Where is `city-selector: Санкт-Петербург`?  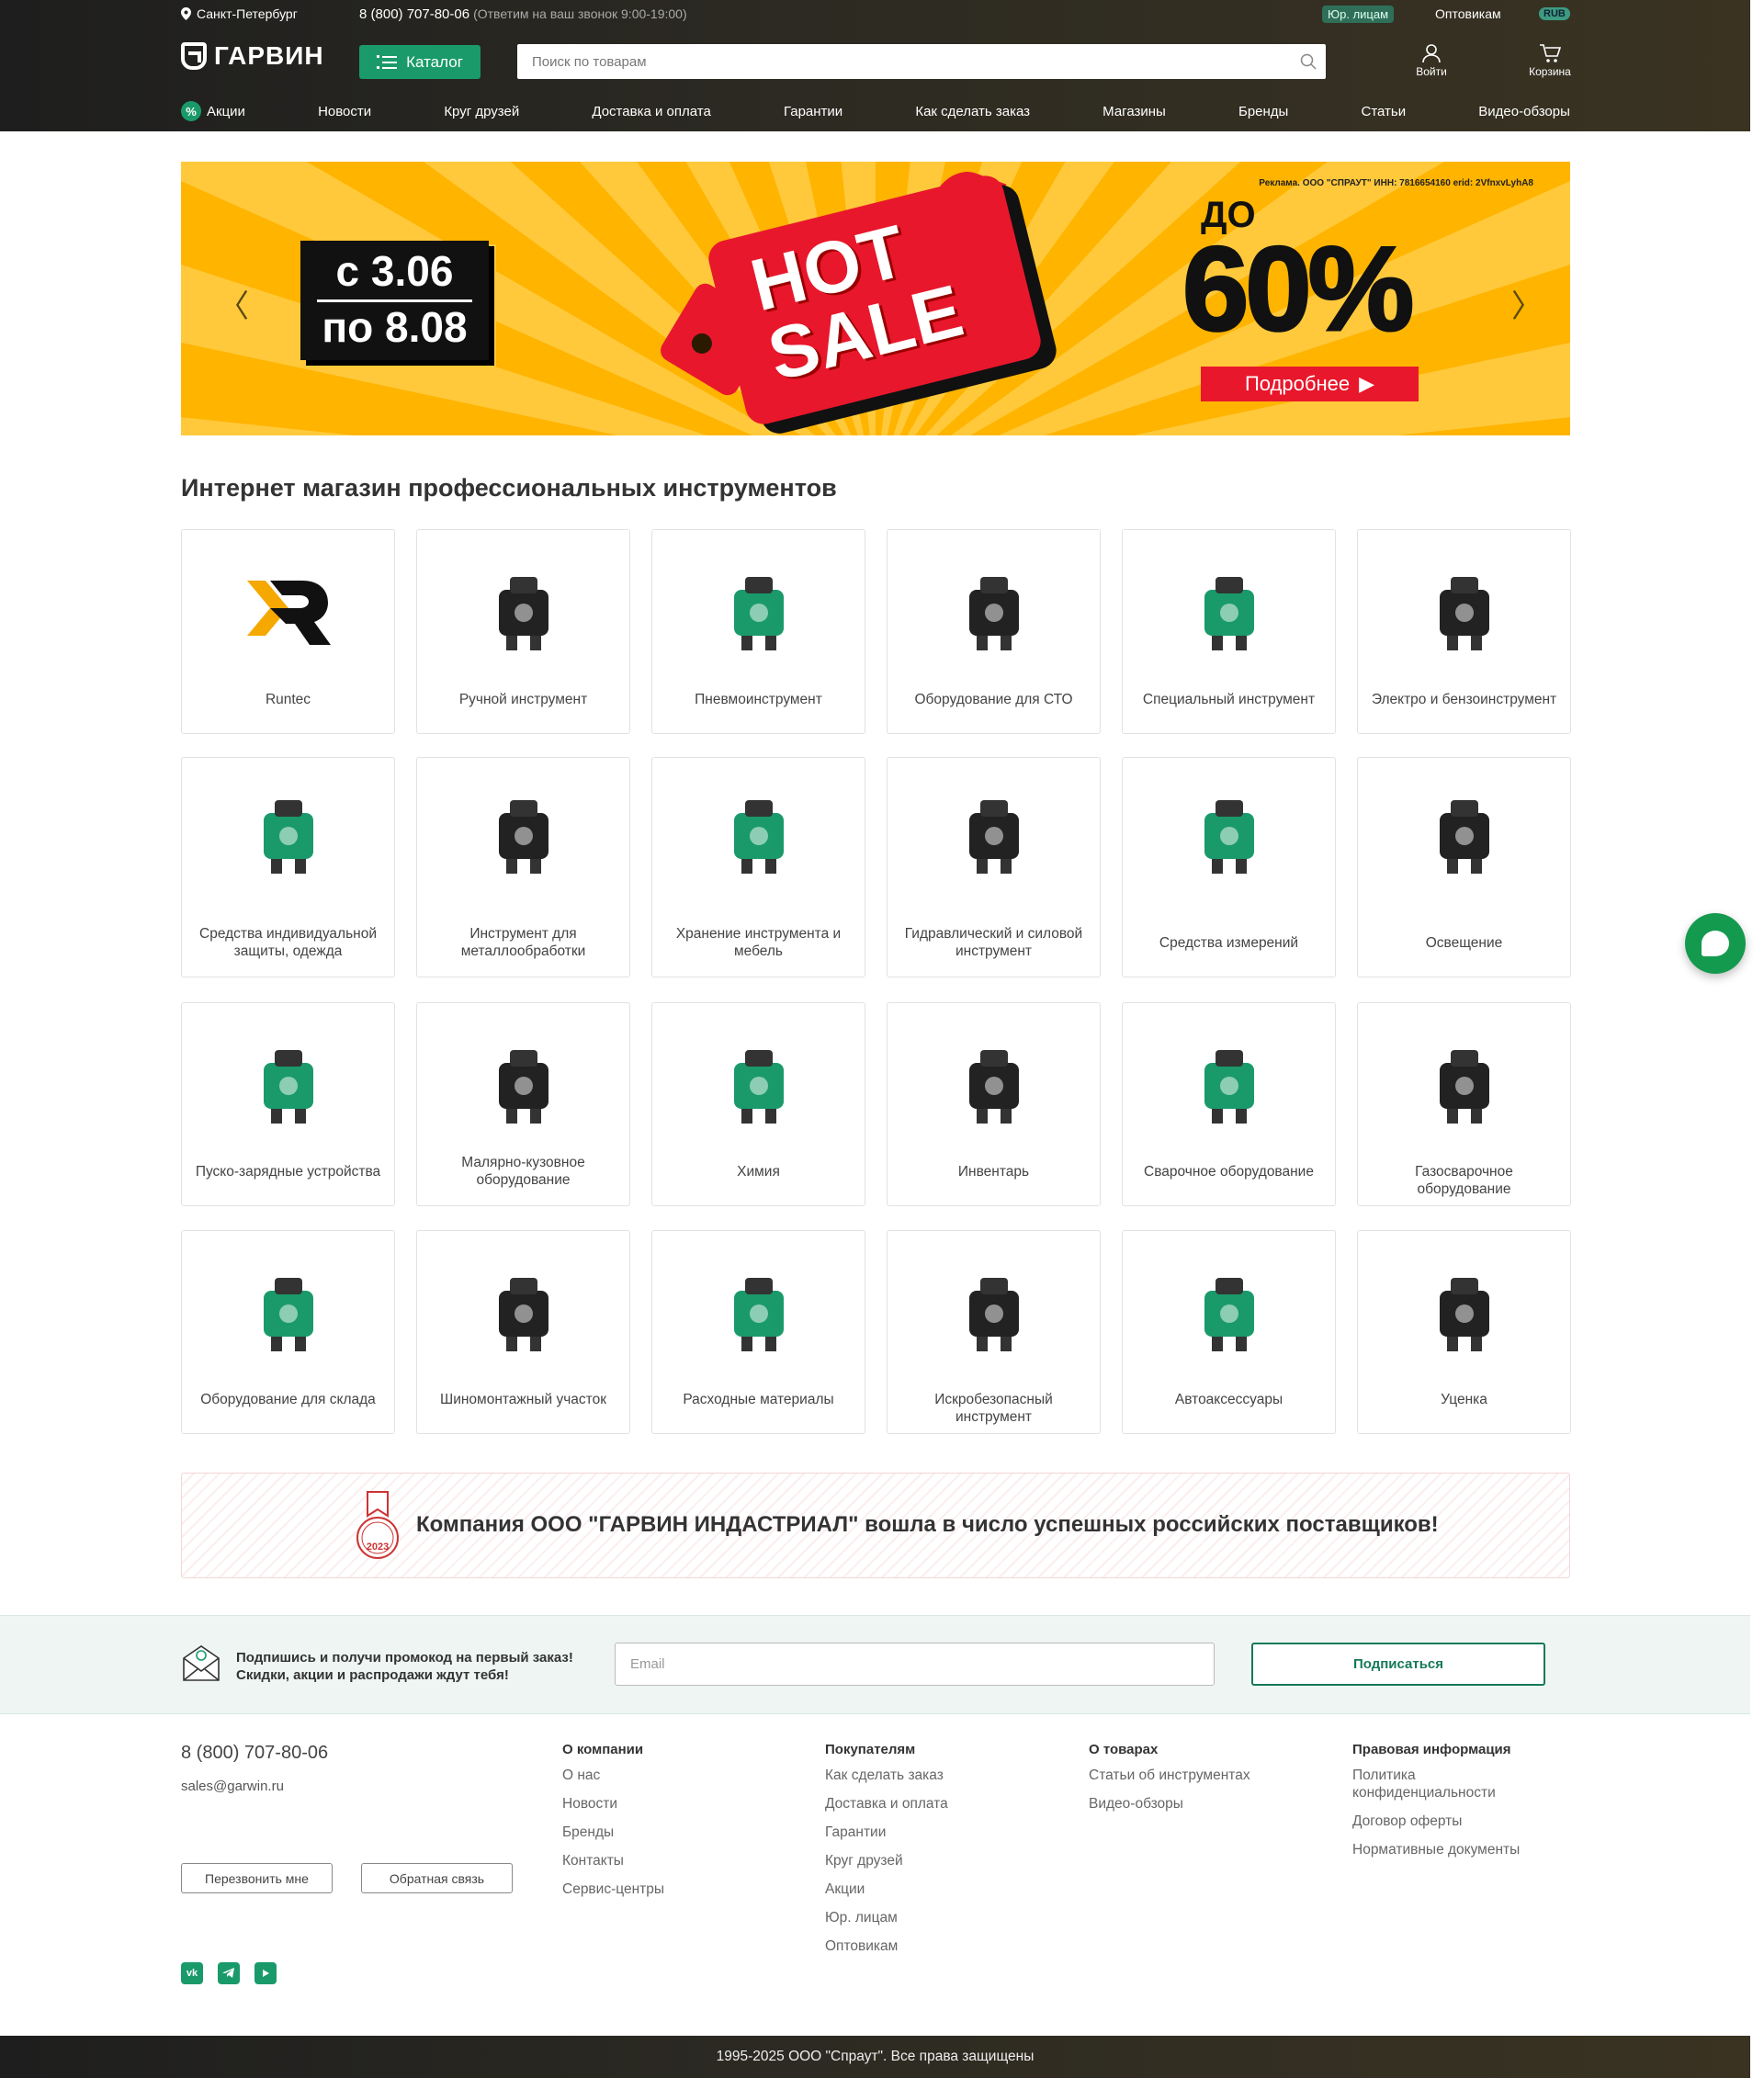 city-selector: Санкт-Петербург is located at coordinates (239, 13).